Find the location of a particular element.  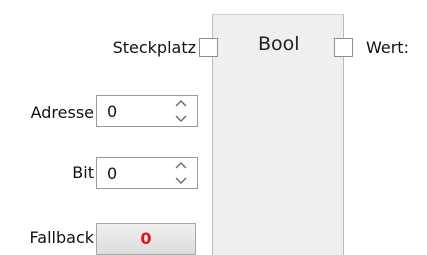

input-port-label: Steckplatz is located at coordinates (154, 47).